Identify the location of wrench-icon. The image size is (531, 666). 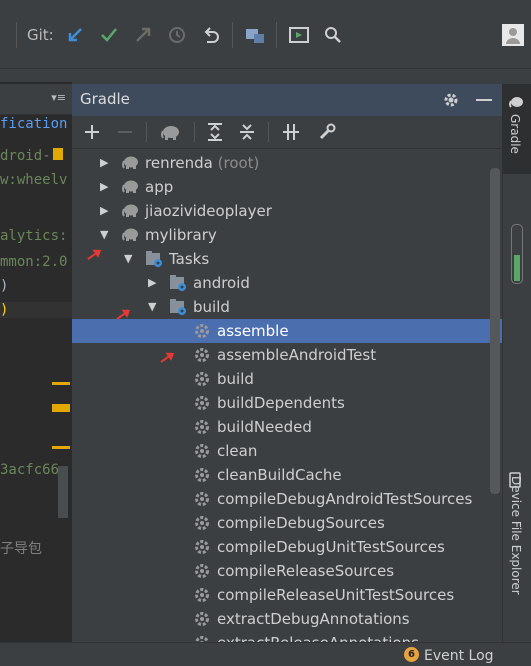
(327, 134).